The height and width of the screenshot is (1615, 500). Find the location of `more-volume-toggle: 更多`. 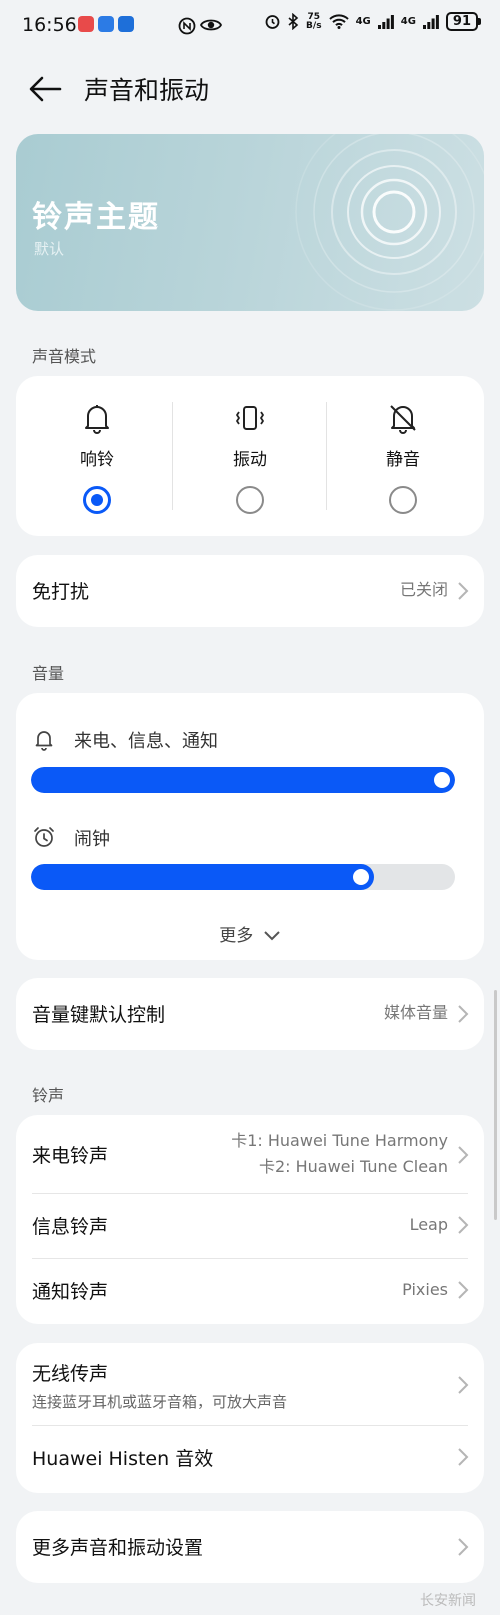

more-volume-toggle: 更多 is located at coordinates (250, 933).